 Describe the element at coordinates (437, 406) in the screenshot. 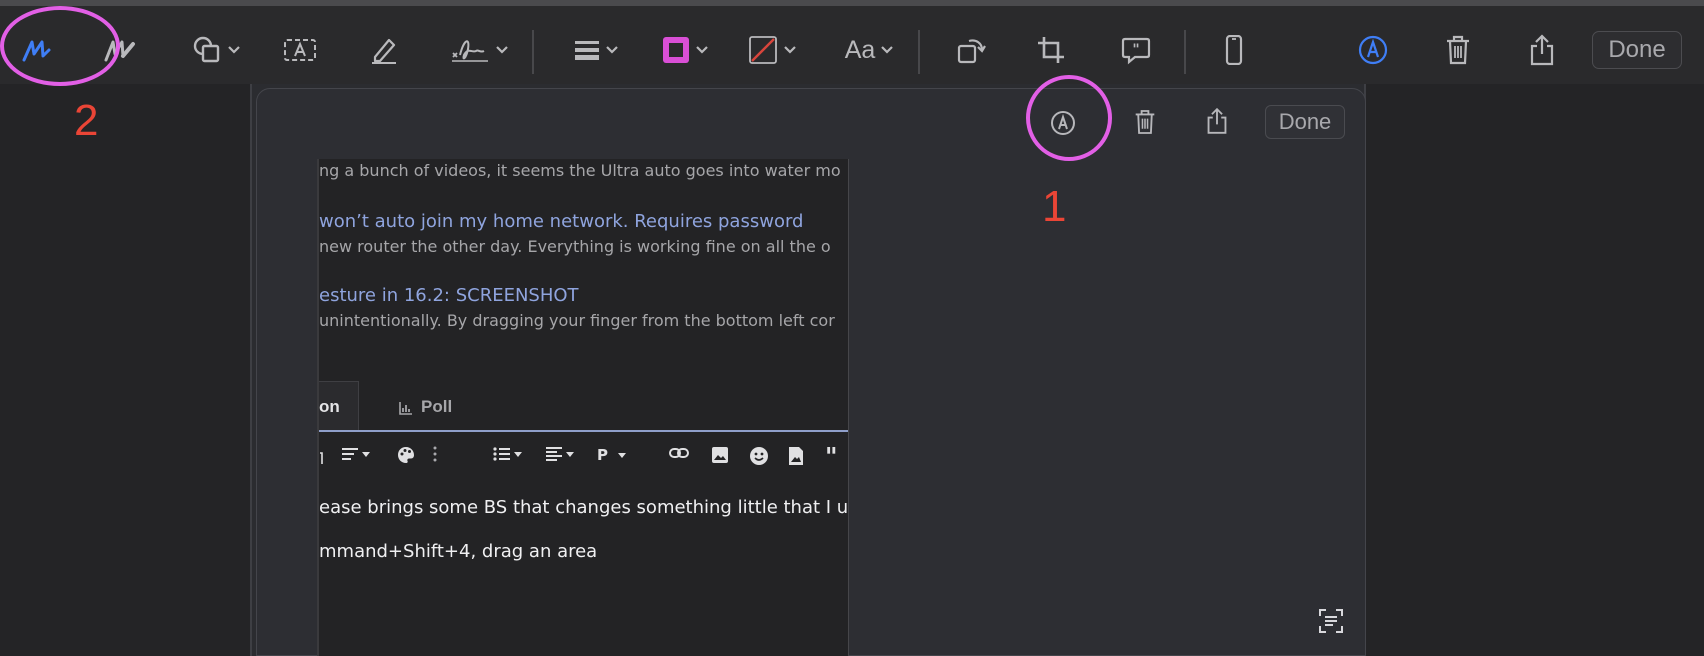

I see `tab-poll-label: Poll` at that location.